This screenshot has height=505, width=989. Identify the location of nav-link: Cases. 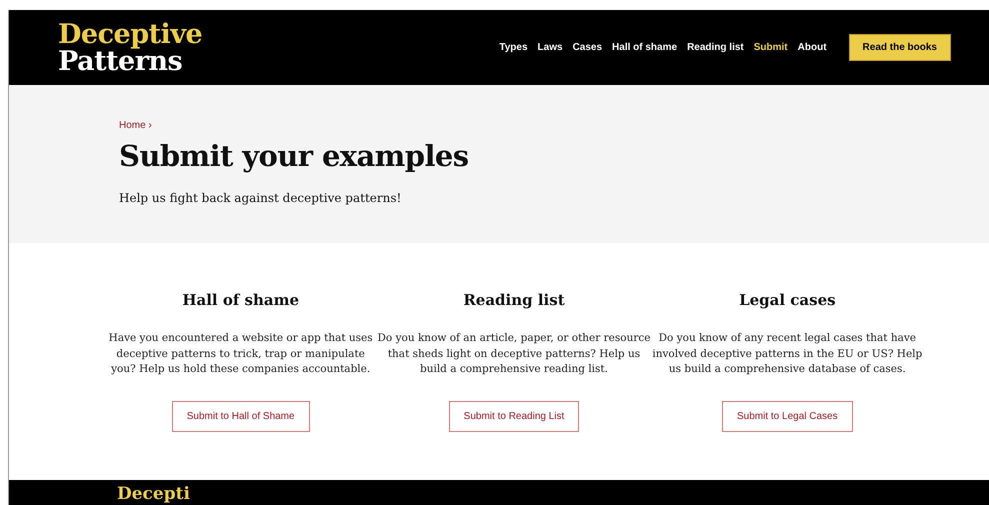
(587, 47).